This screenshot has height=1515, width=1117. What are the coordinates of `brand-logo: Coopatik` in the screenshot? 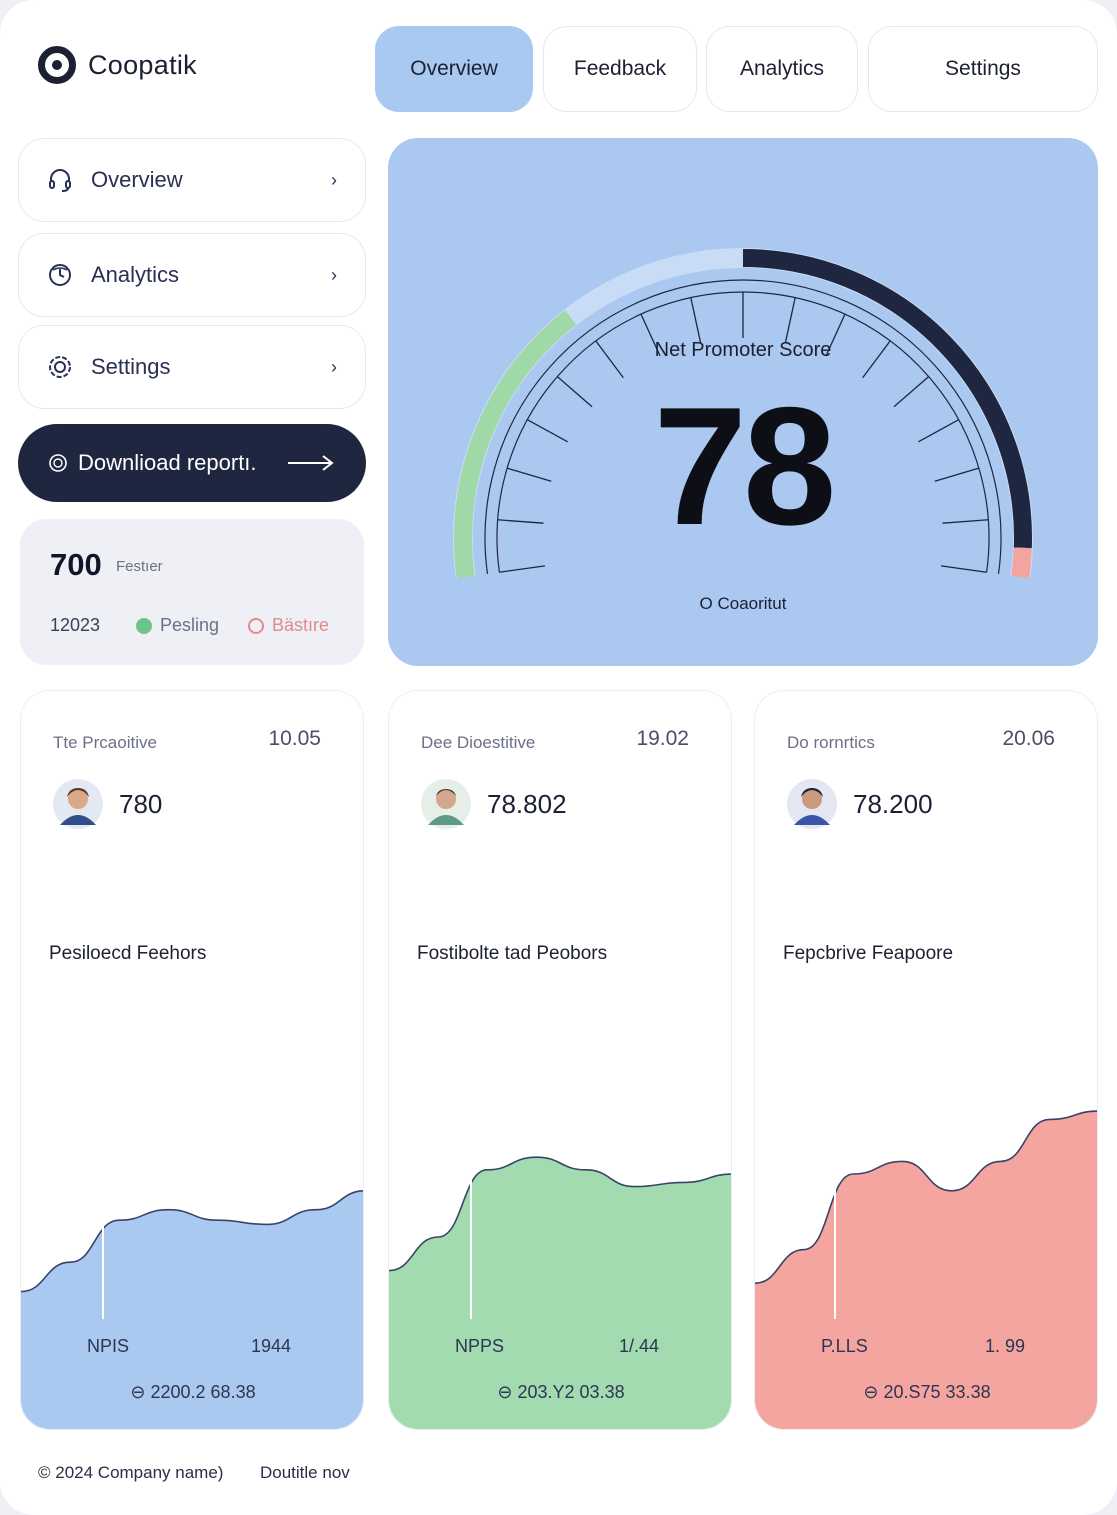 It's located at (117, 65).